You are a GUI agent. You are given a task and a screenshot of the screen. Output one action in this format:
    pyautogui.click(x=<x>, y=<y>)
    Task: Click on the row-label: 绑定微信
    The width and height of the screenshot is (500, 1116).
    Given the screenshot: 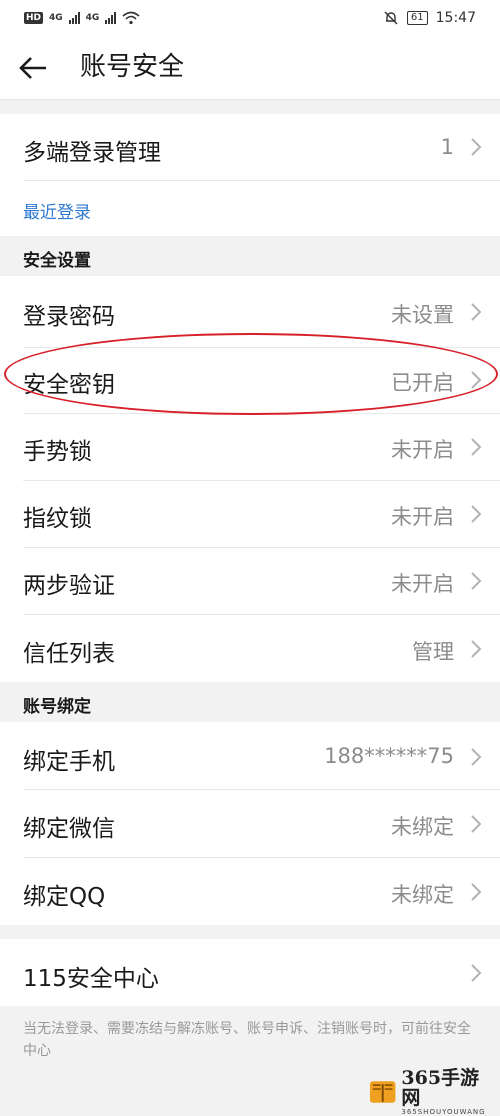 What is the action you would take?
    pyautogui.click(x=69, y=829)
    